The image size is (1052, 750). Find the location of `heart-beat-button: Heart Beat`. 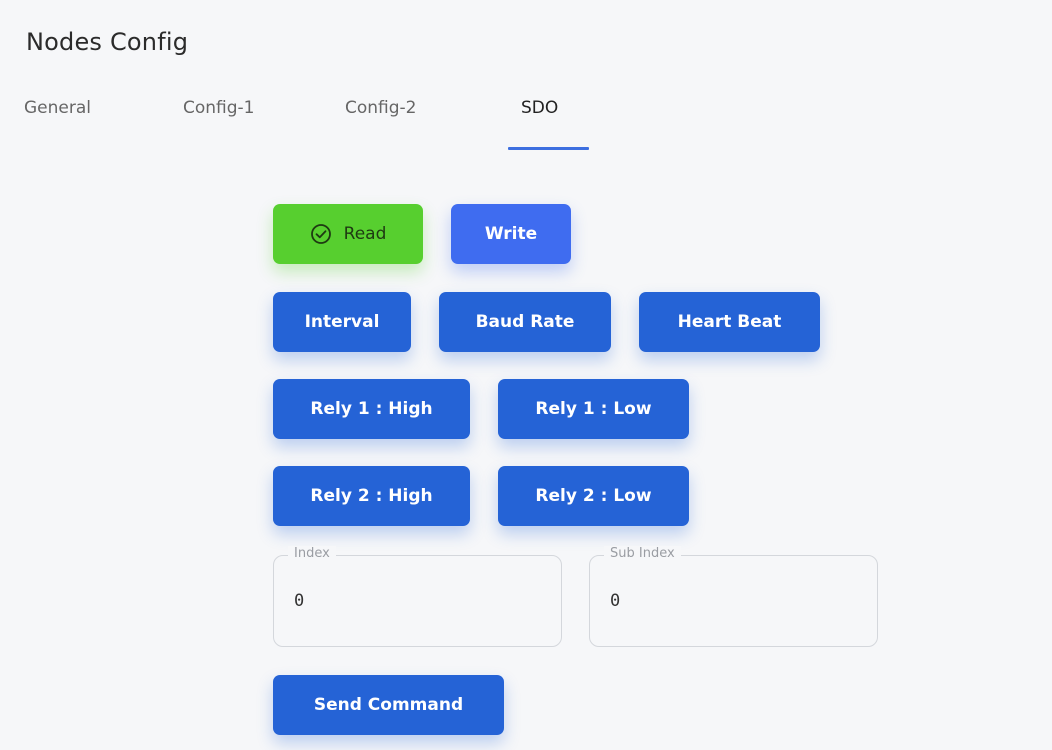

heart-beat-button: Heart Beat is located at coordinates (729, 322).